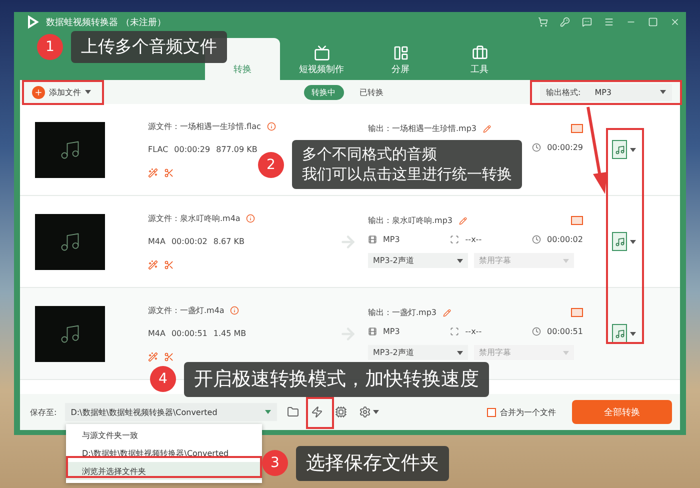 This screenshot has width=700, height=488. Describe the element at coordinates (106, 22) in the screenshot. I see `window-title: 数据蛙视频转换器 （未注册）` at that location.